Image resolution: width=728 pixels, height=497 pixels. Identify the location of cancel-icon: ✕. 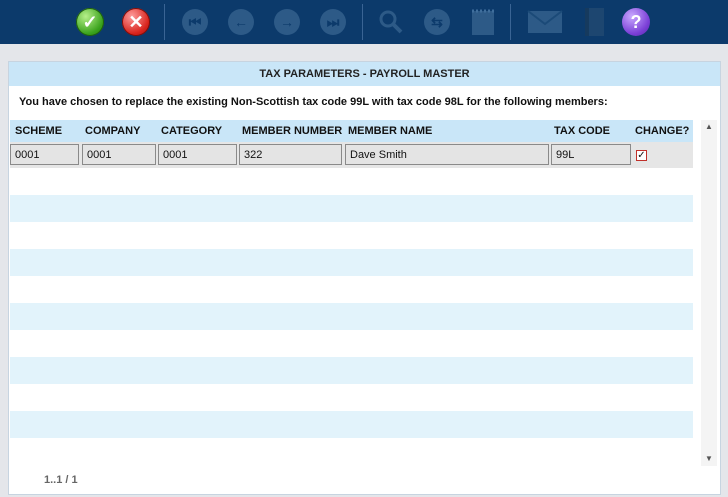
(136, 22).